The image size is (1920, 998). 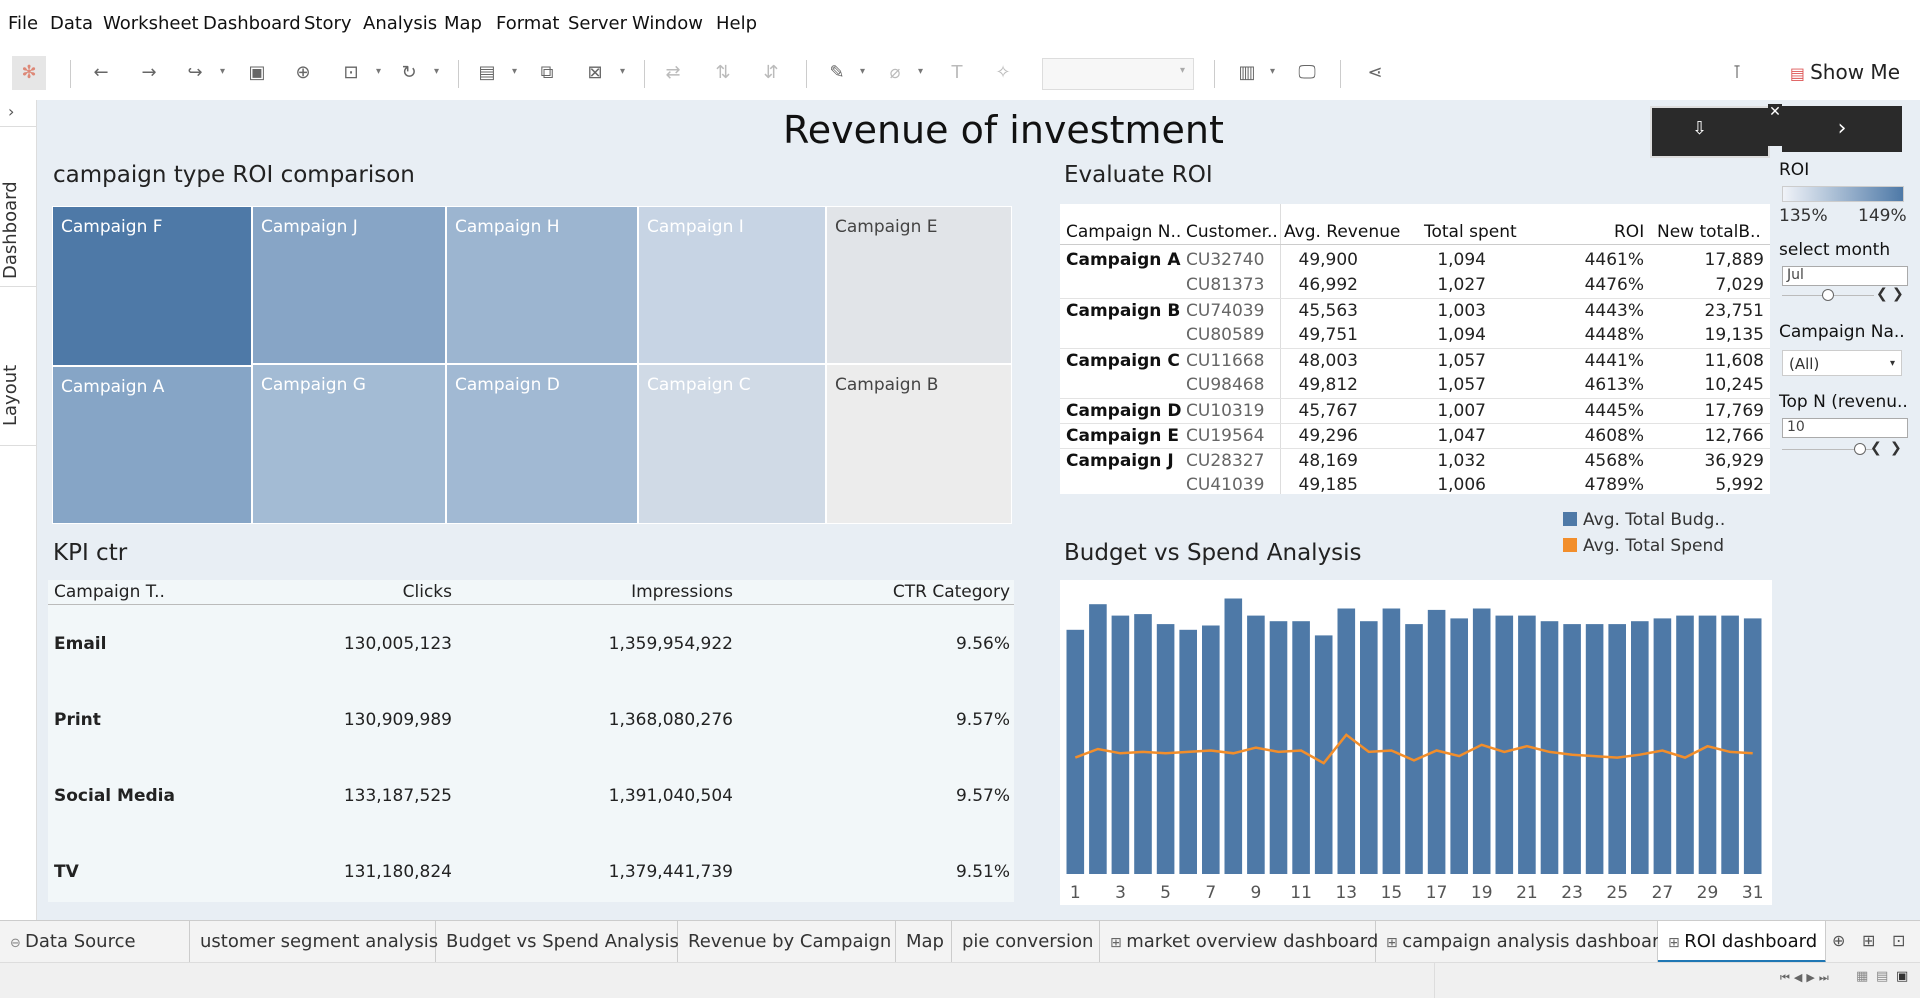 I want to click on roi-table-row: CU80589 49,751 1,094 4448% 19,135, so click(x=1415, y=335).